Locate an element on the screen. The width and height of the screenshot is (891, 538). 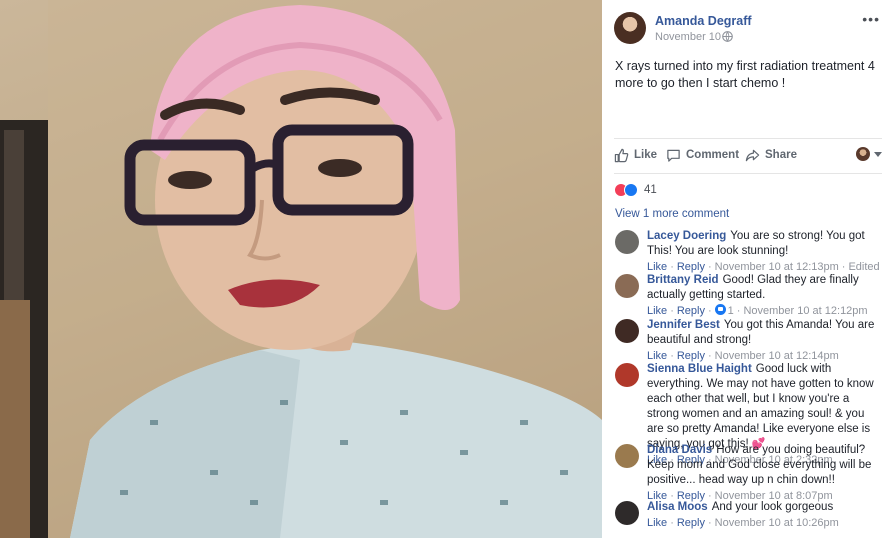
comment-time: November 10 at 10:26pm is located at coordinates (777, 523).